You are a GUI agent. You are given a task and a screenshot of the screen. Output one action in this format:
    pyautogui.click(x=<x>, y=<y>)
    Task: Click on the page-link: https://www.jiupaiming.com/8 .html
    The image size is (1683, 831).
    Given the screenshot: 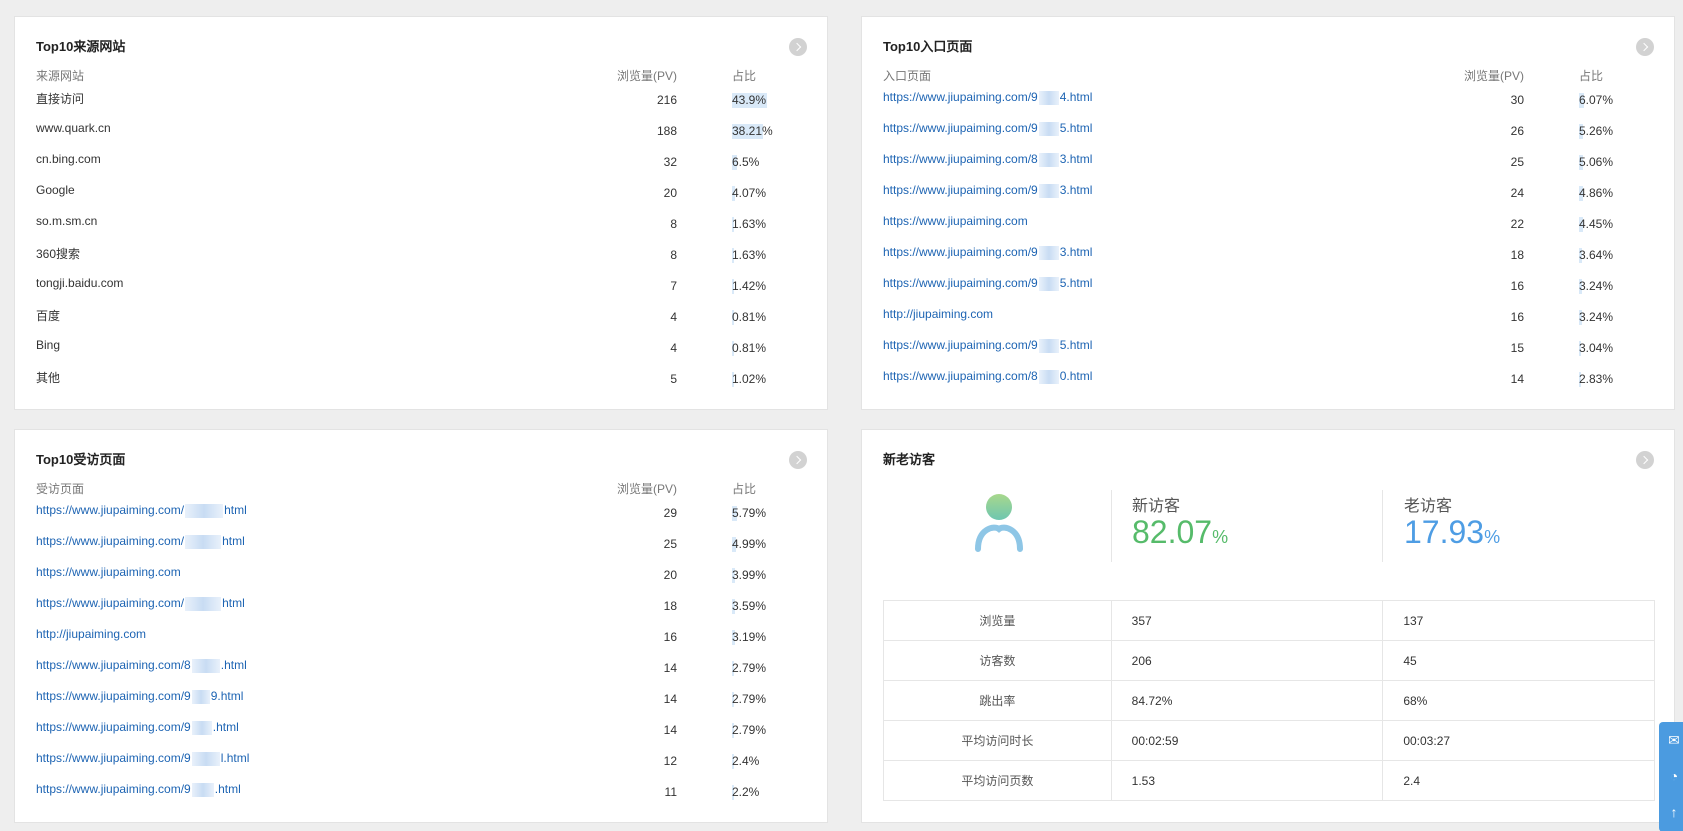 What is the action you would take?
    pyautogui.click(x=141, y=665)
    